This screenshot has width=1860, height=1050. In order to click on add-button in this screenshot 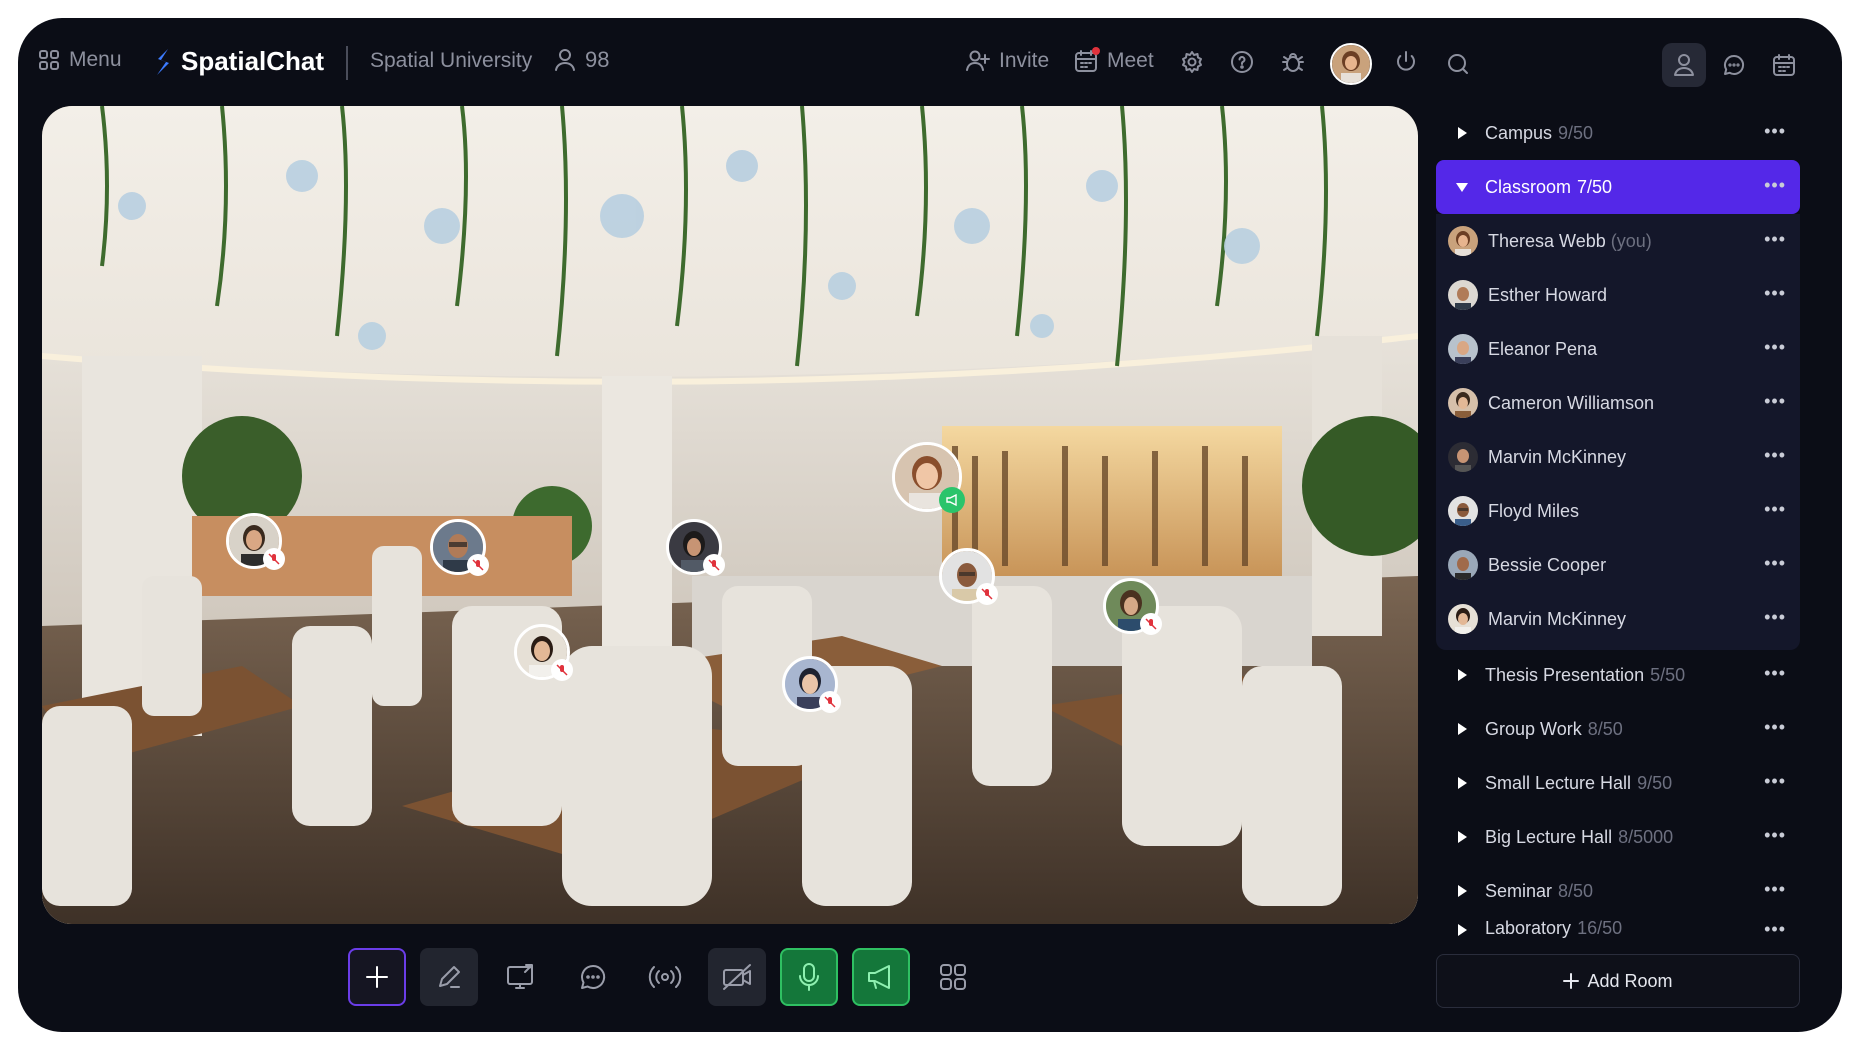, I will do `click(377, 977)`.